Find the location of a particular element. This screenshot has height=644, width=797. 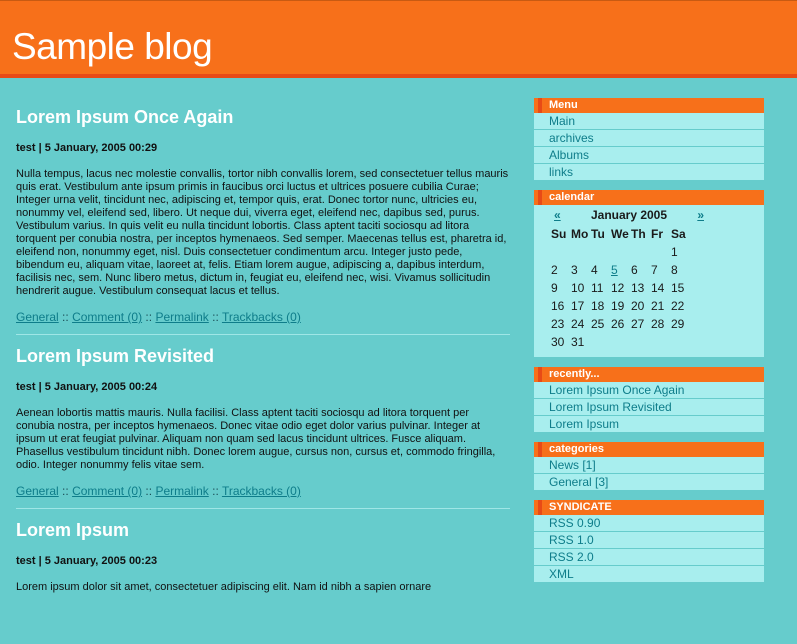

menu-item-archives: archives is located at coordinates (649, 138).